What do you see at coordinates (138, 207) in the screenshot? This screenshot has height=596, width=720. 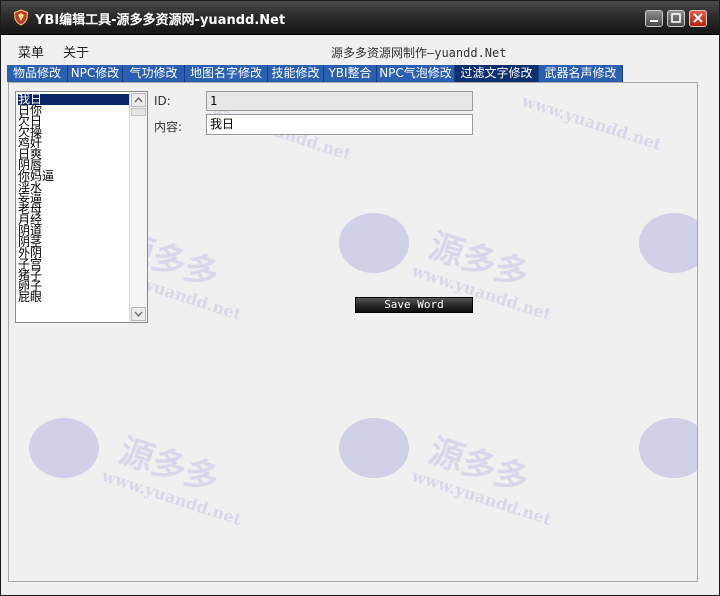 I see `list-scrollbar` at bounding box center [138, 207].